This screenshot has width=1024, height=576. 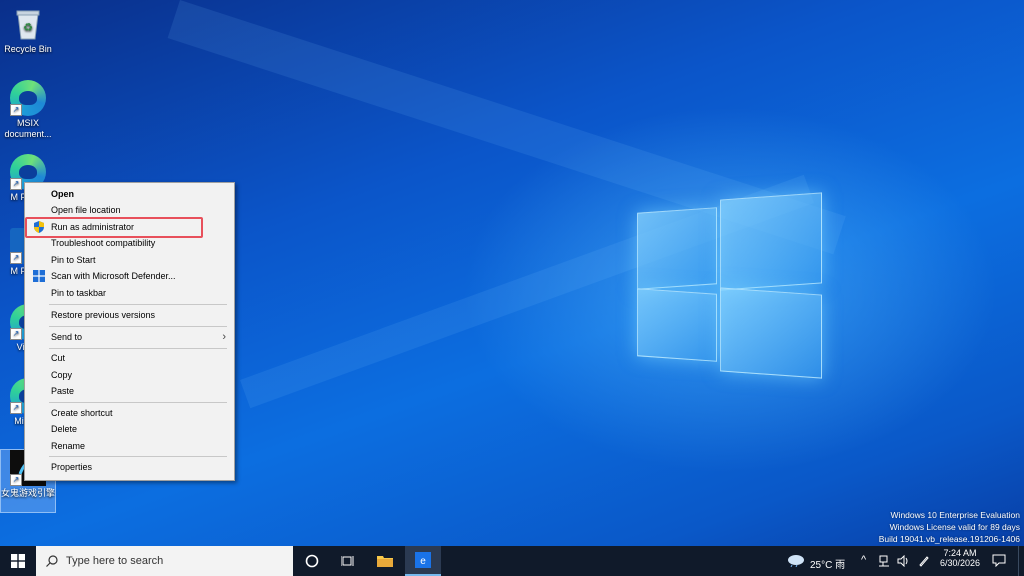 I want to click on edge-icon: ↗, so click(x=28, y=98).